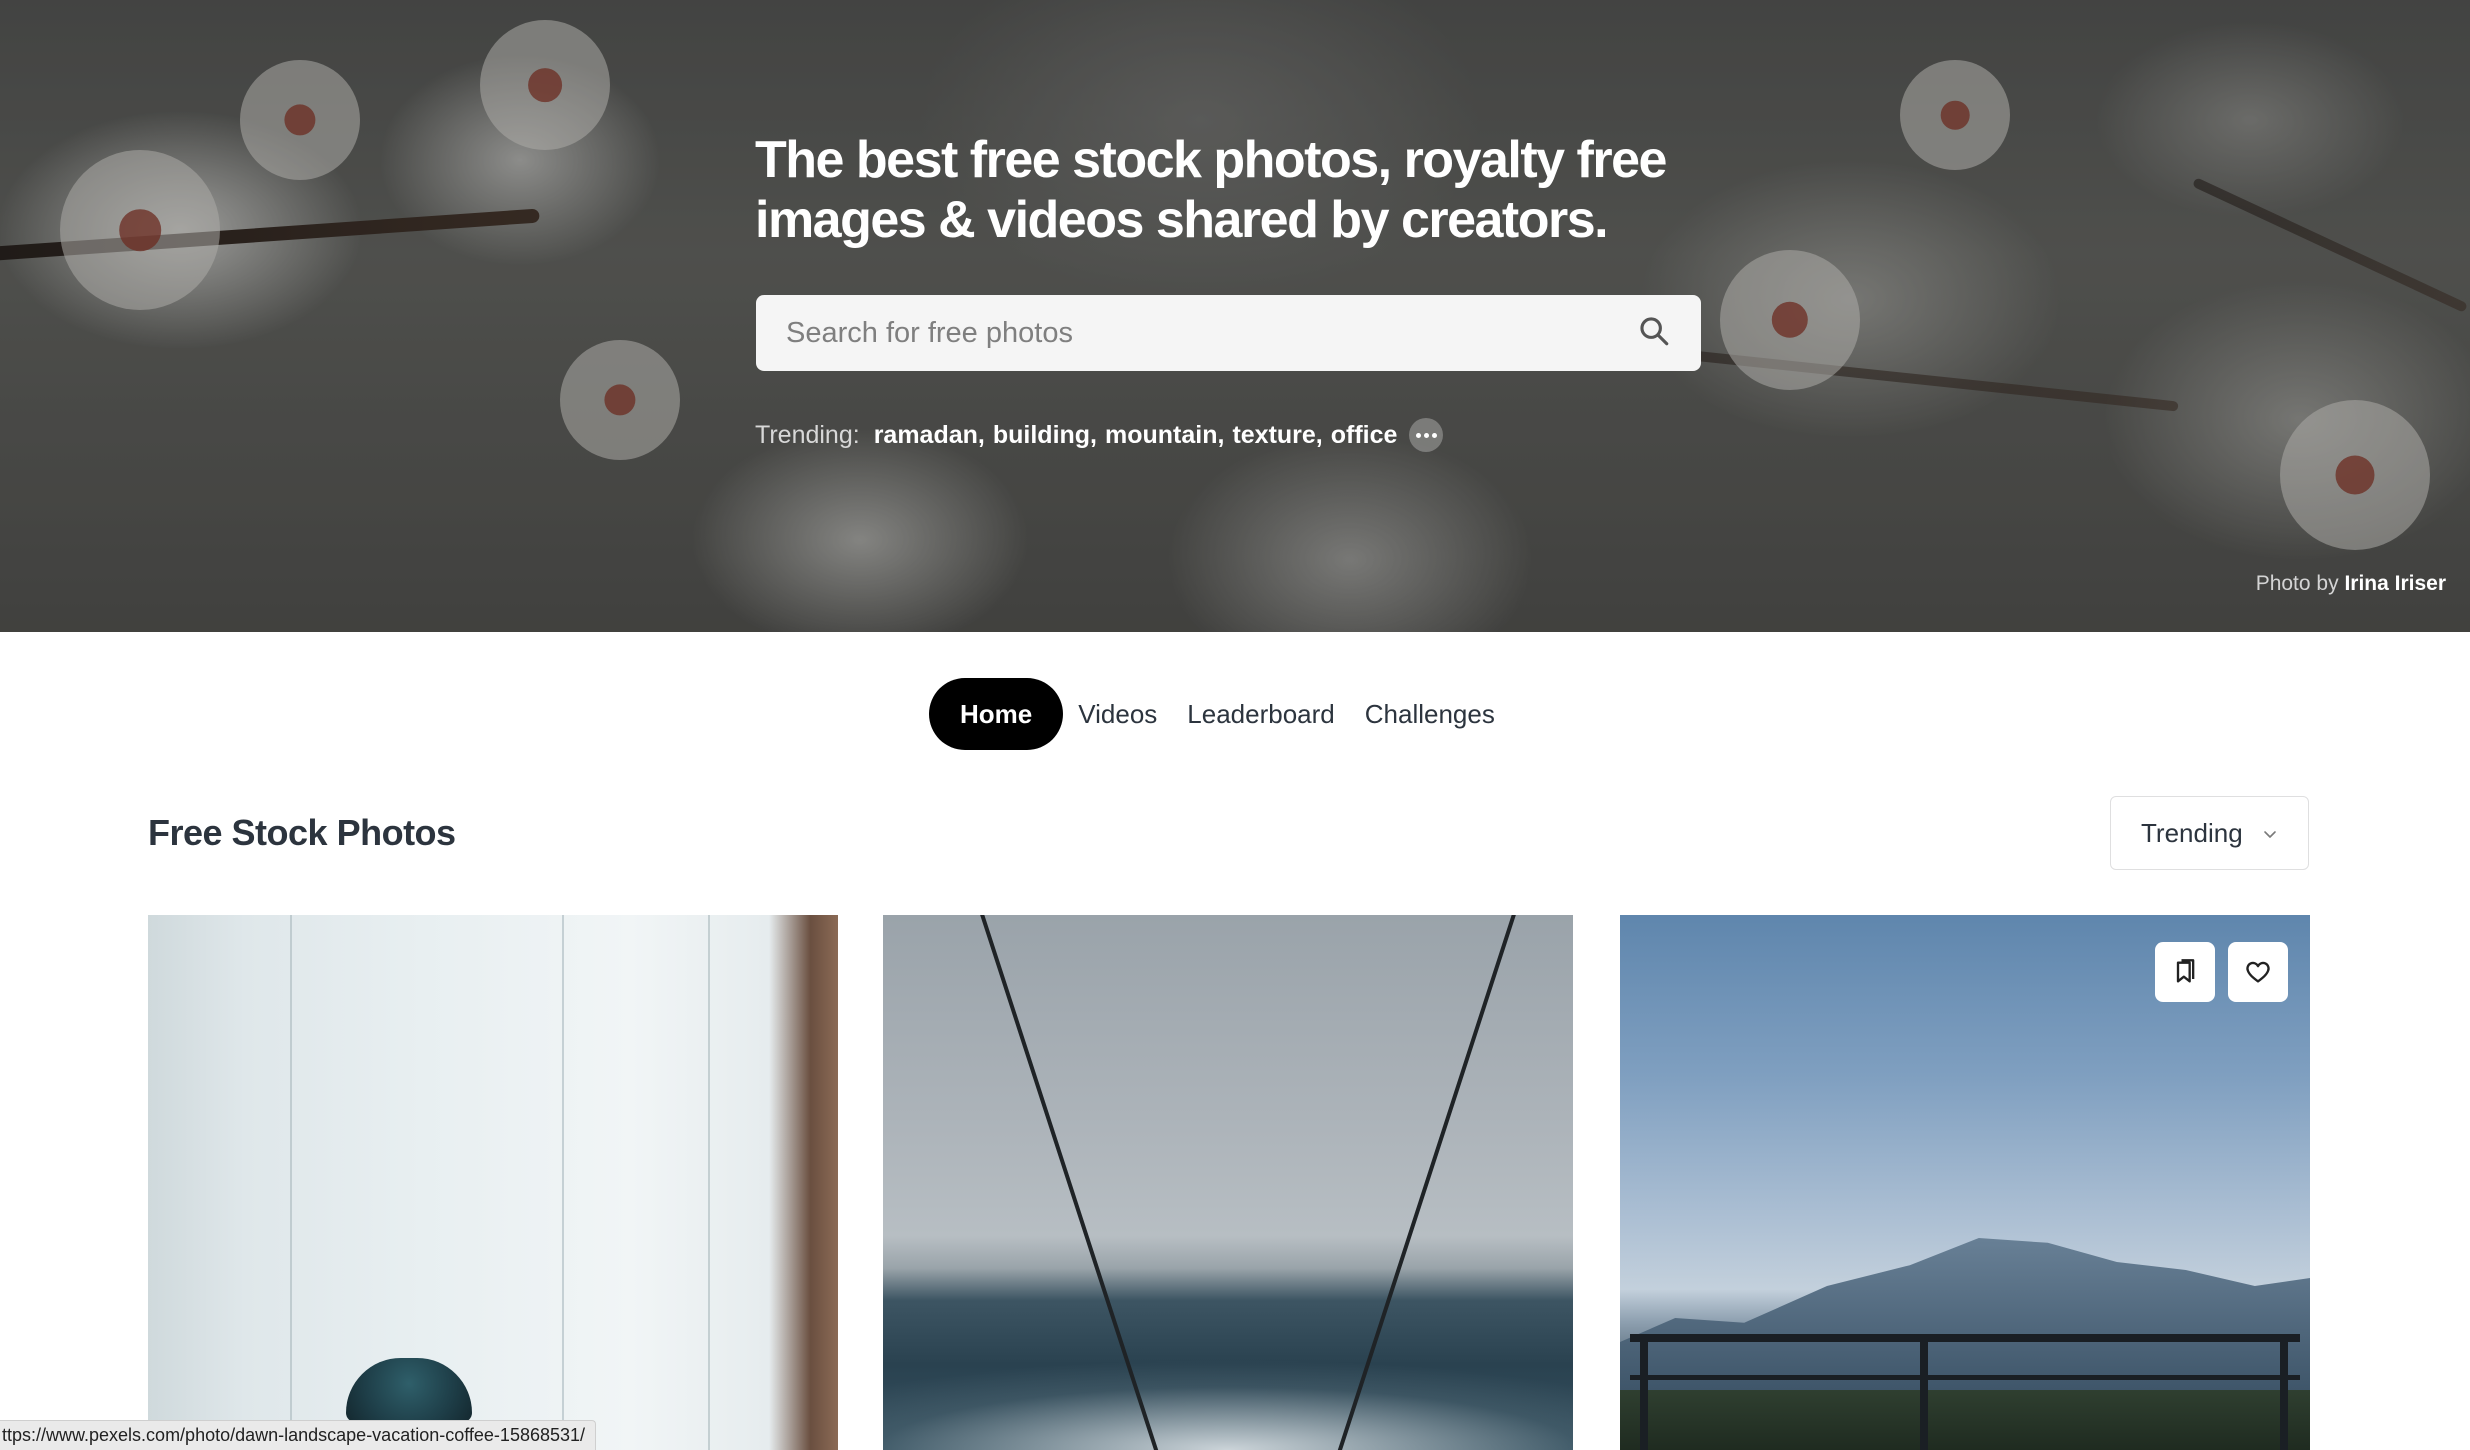  Describe the element at coordinates (1117, 714) in the screenshot. I see `tab-videos: Videos` at that location.